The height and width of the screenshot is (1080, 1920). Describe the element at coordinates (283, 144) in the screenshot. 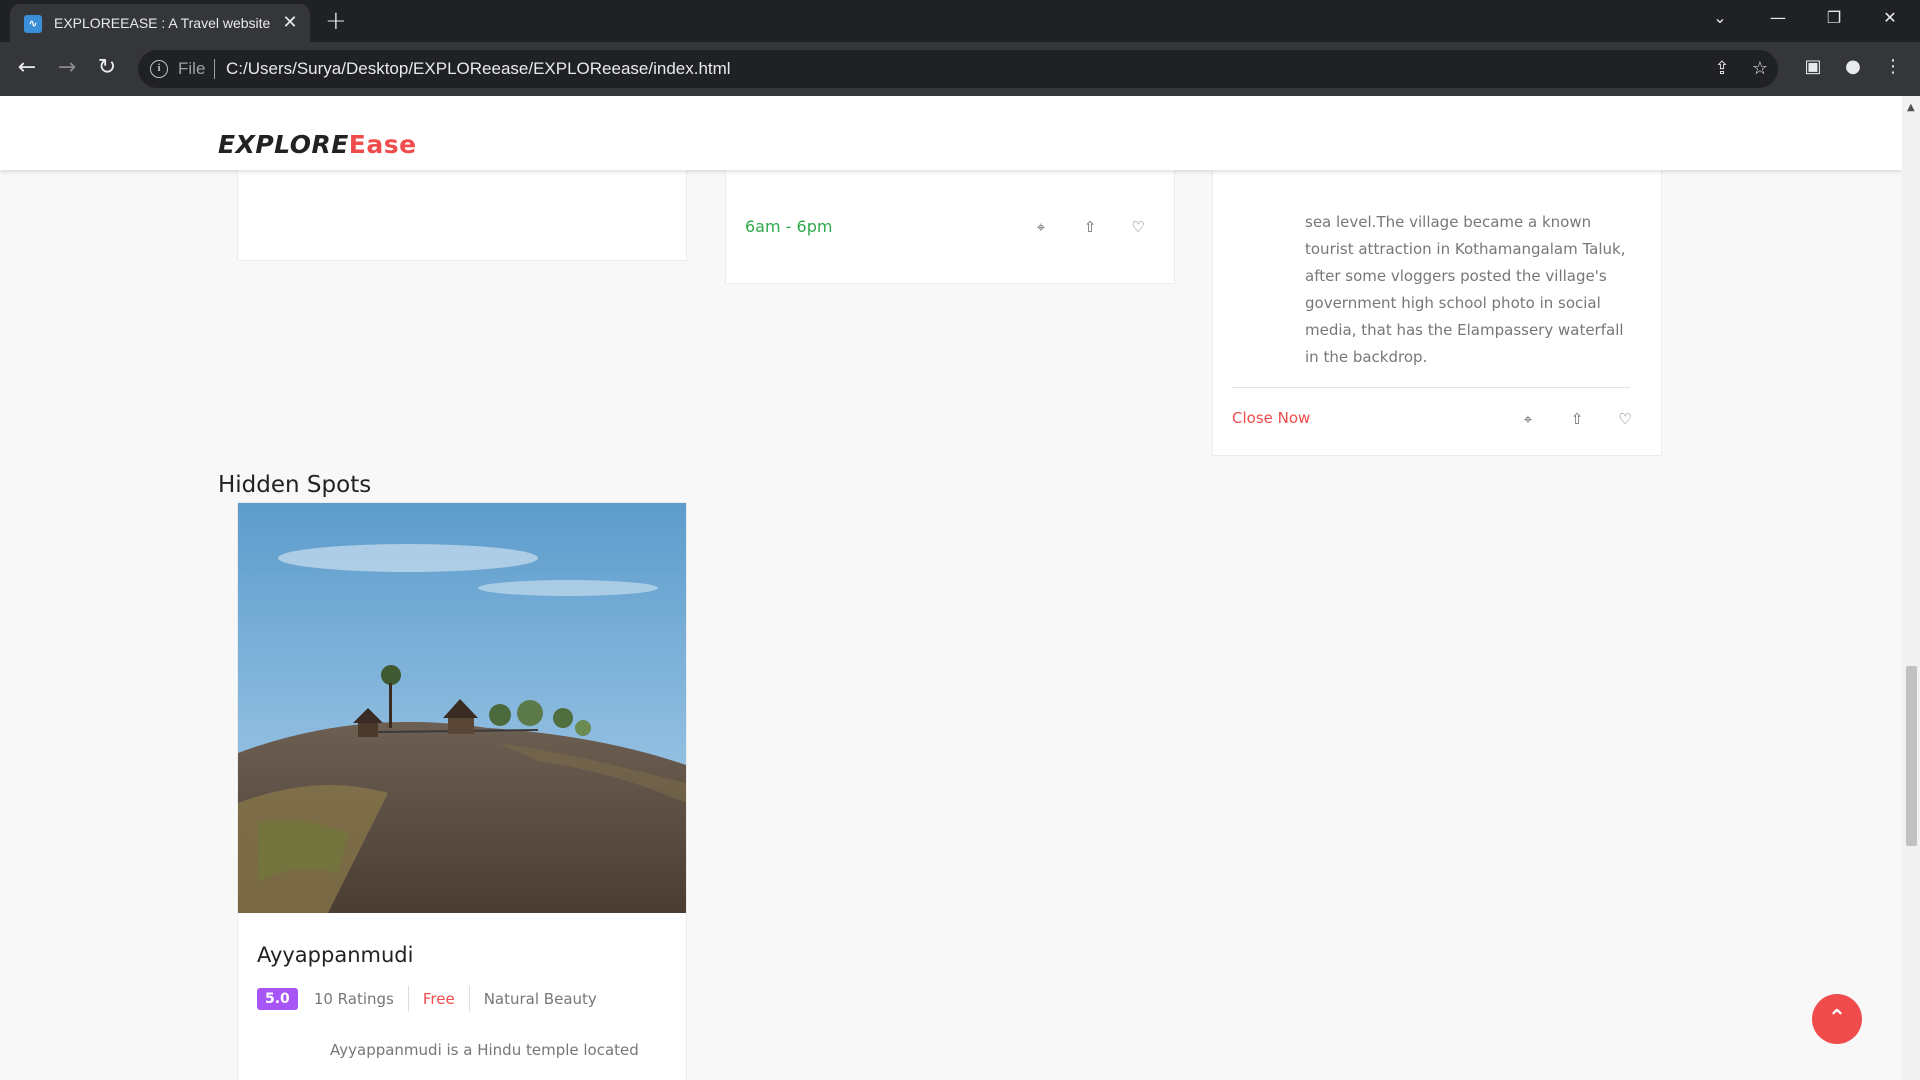

I see `logo-main: EXPLORE` at that location.